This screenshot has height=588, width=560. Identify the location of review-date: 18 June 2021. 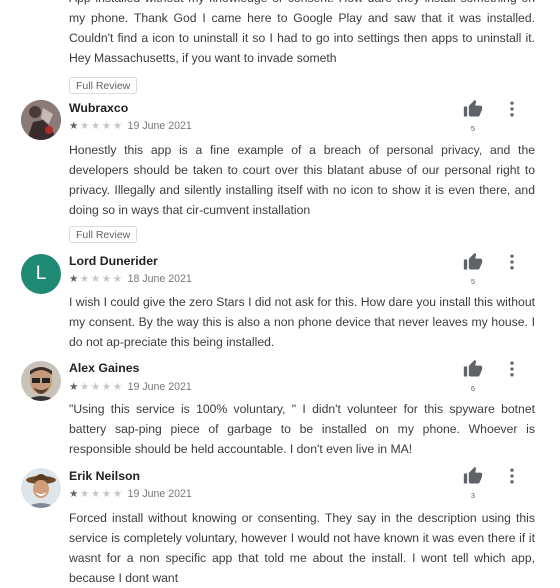
(159, 279).